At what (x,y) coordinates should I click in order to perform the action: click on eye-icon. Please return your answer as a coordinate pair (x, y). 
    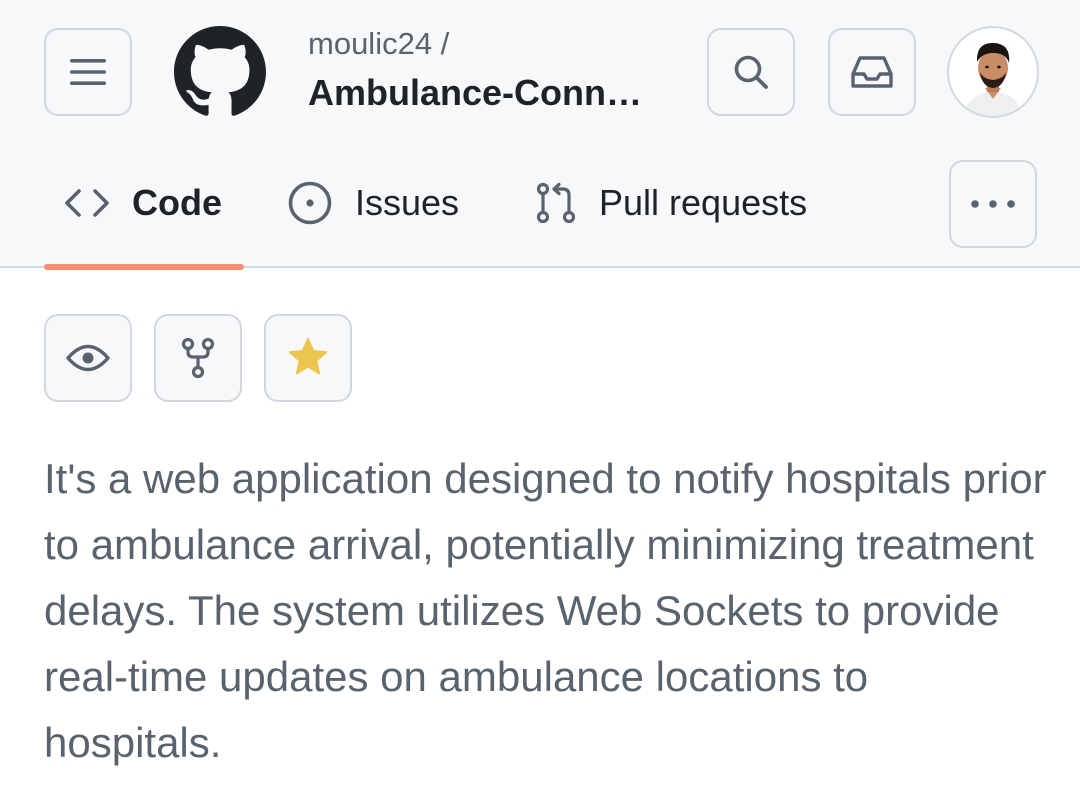
    Looking at the image, I should click on (88, 358).